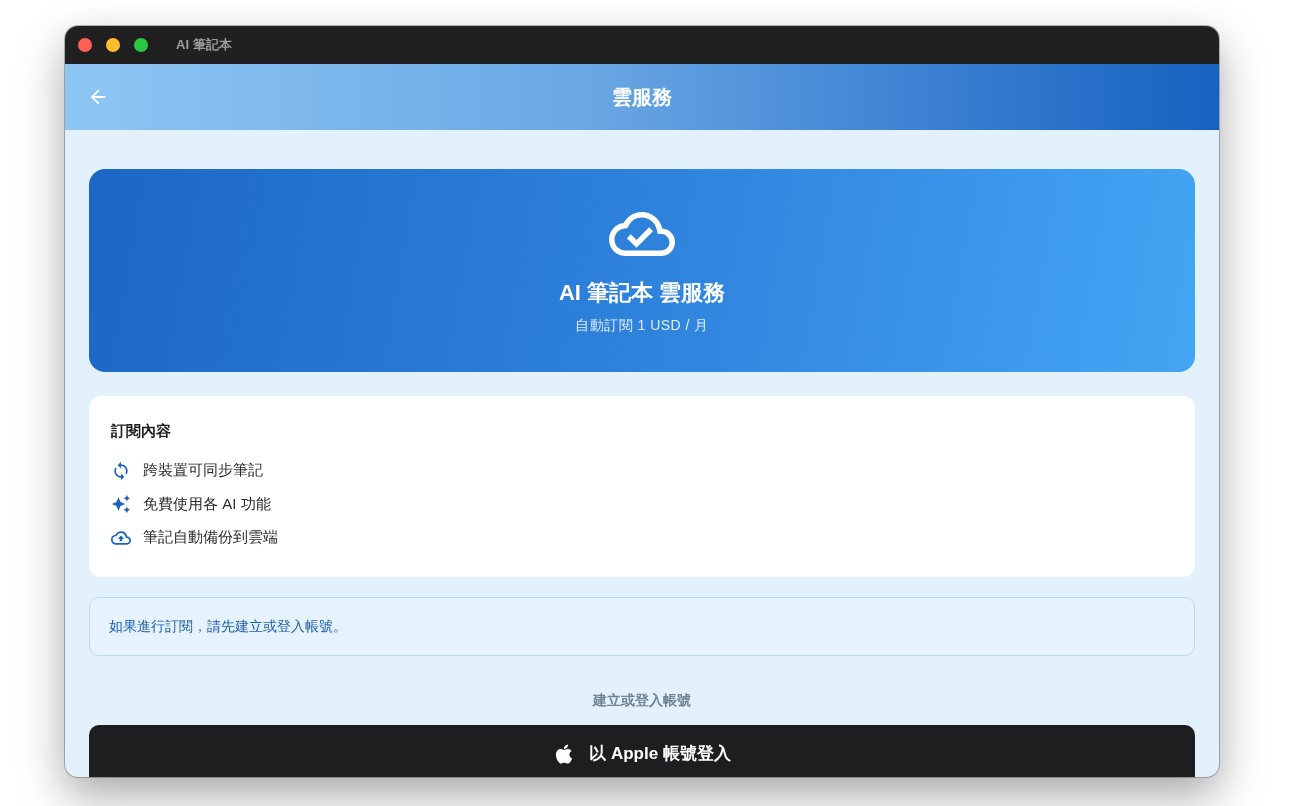  I want to click on feature-text: 跨裝置可同步筆記, so click(203, 471).